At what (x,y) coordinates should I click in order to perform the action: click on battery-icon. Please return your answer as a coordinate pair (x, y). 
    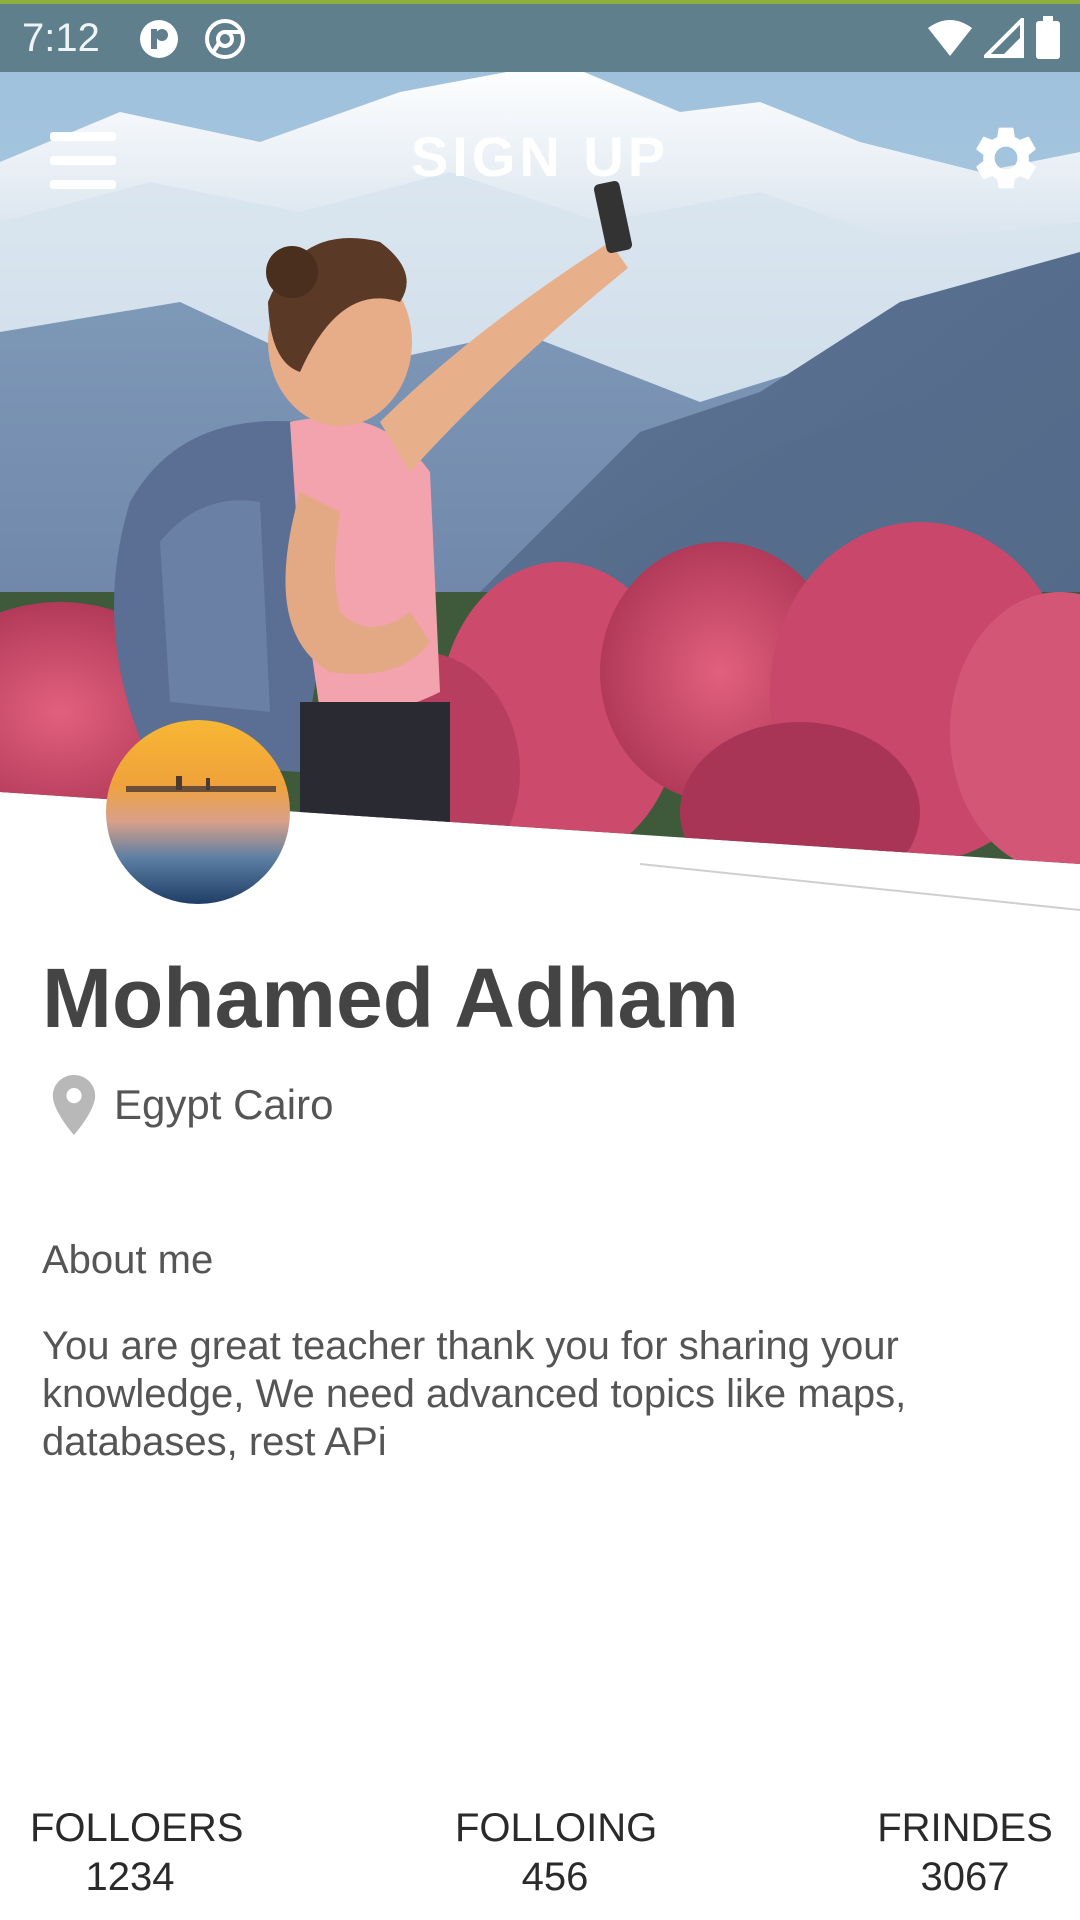
    Looking at the image, I should click on (1048, 37).